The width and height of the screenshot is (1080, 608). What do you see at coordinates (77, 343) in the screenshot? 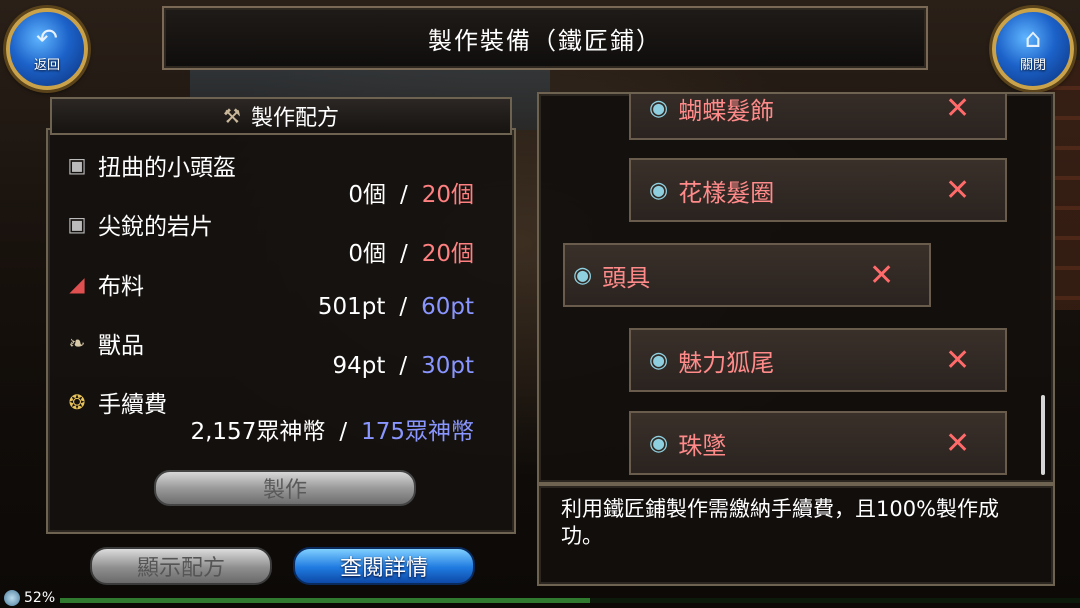
I see `fang-icon: ❧` at bounding box center [77, 343].